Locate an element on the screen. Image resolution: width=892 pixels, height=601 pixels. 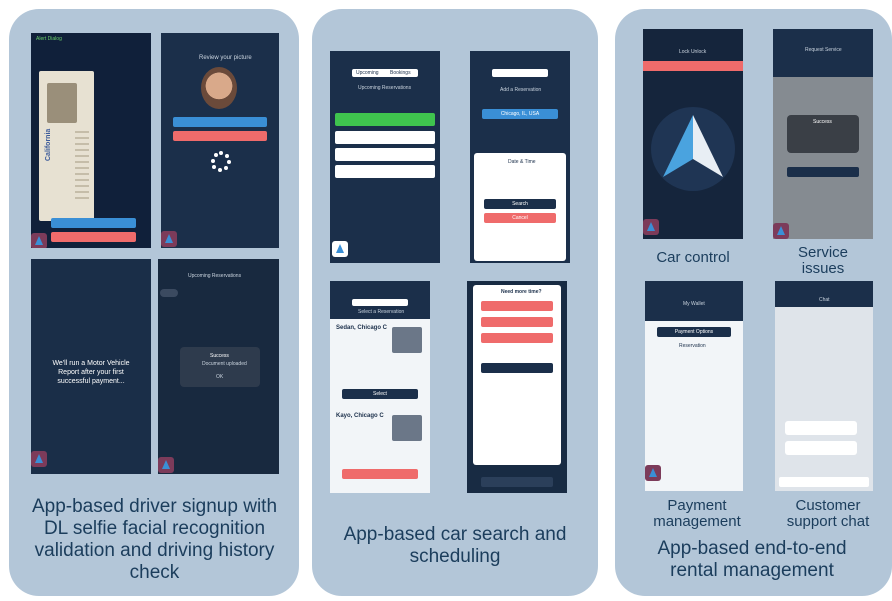
tab-upcoming: Upcoming is located at coordinates (367, 73).